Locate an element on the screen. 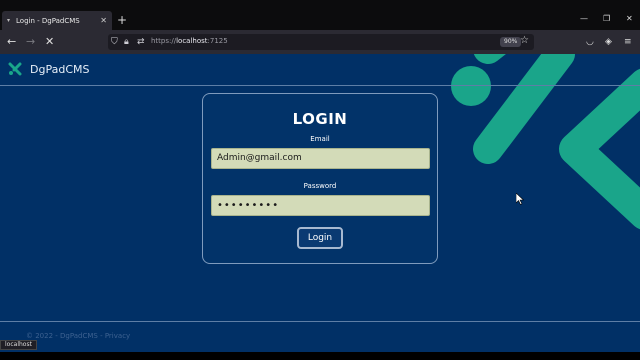 The image size is (640, 360). back-icon: ← is located at coordinates (11, 42).